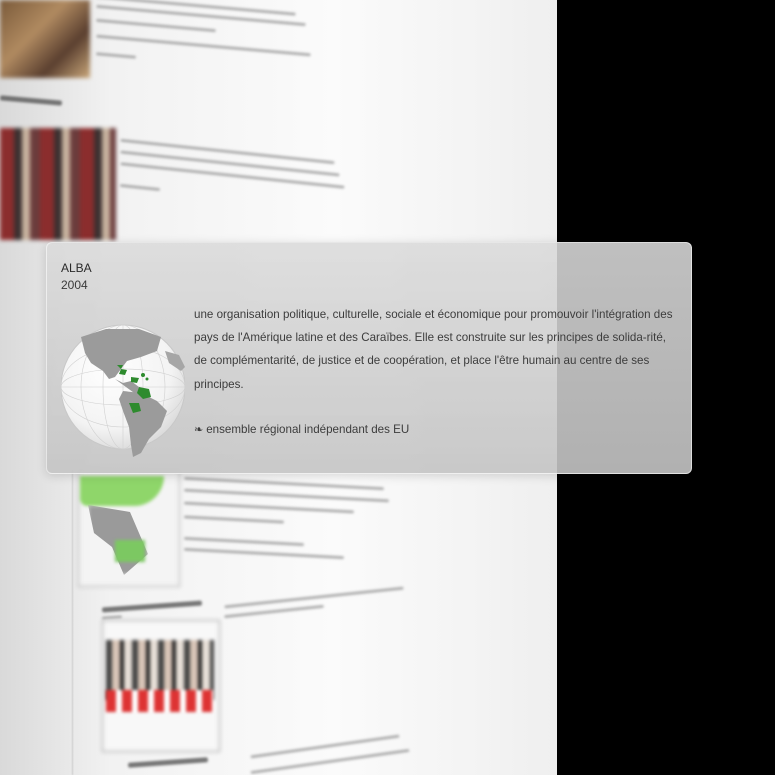 Image resolution: width=775 pixels, height=775 pixels. Describe the element at coordinates (123, 390) in the screenshot. I see `globe-map-icon` at that location.